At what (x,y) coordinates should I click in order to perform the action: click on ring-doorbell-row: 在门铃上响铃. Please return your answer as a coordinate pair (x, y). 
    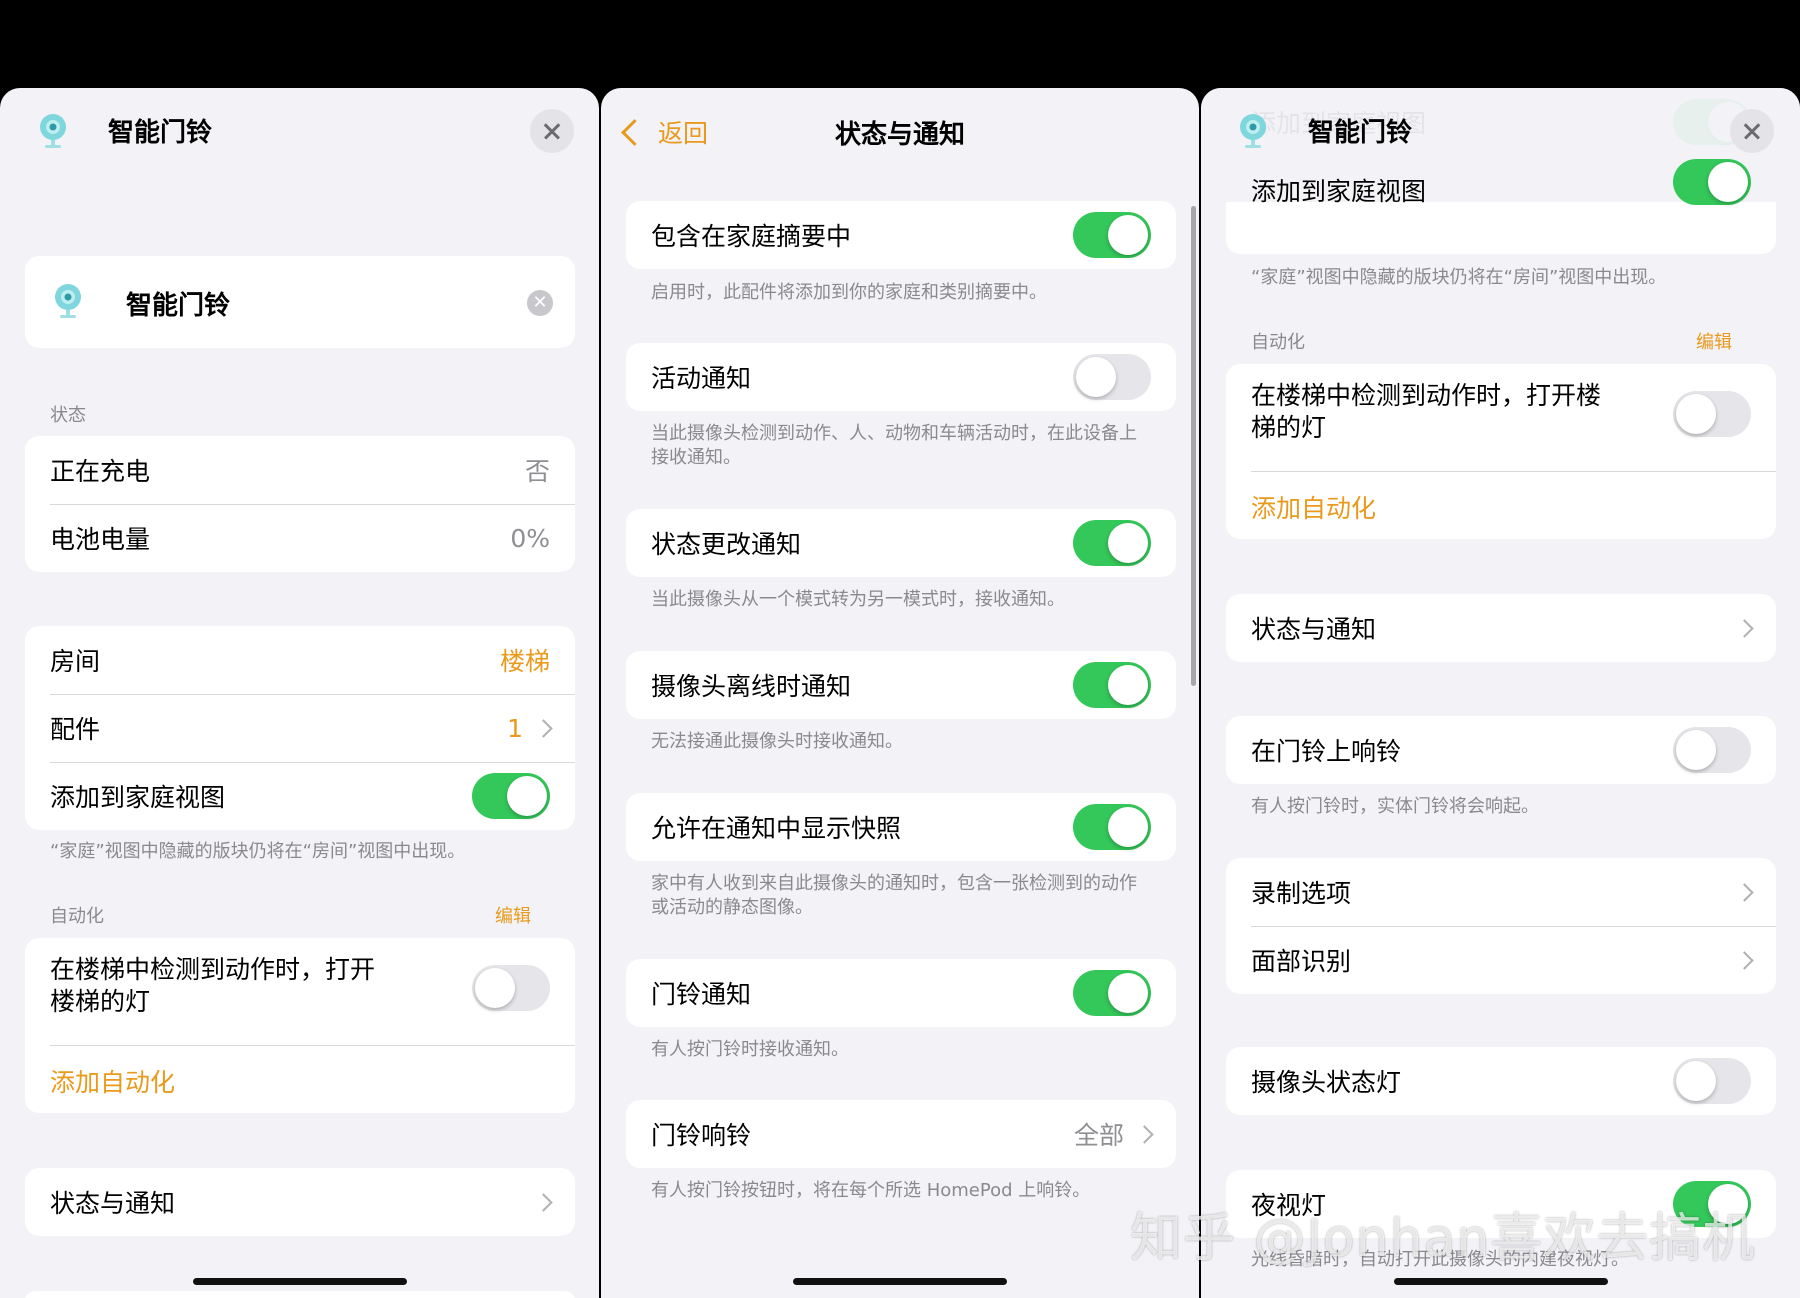
    Looking at the image, I should click on (1501, 750).